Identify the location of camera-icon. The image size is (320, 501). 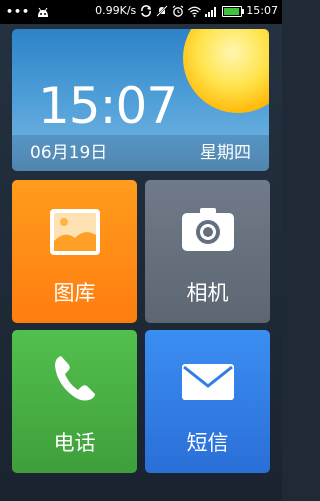
(207, 229).